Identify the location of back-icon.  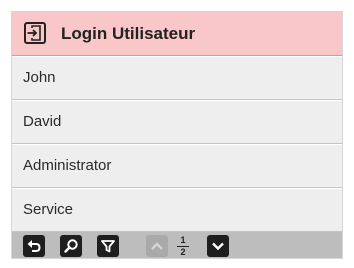
(34, 246).